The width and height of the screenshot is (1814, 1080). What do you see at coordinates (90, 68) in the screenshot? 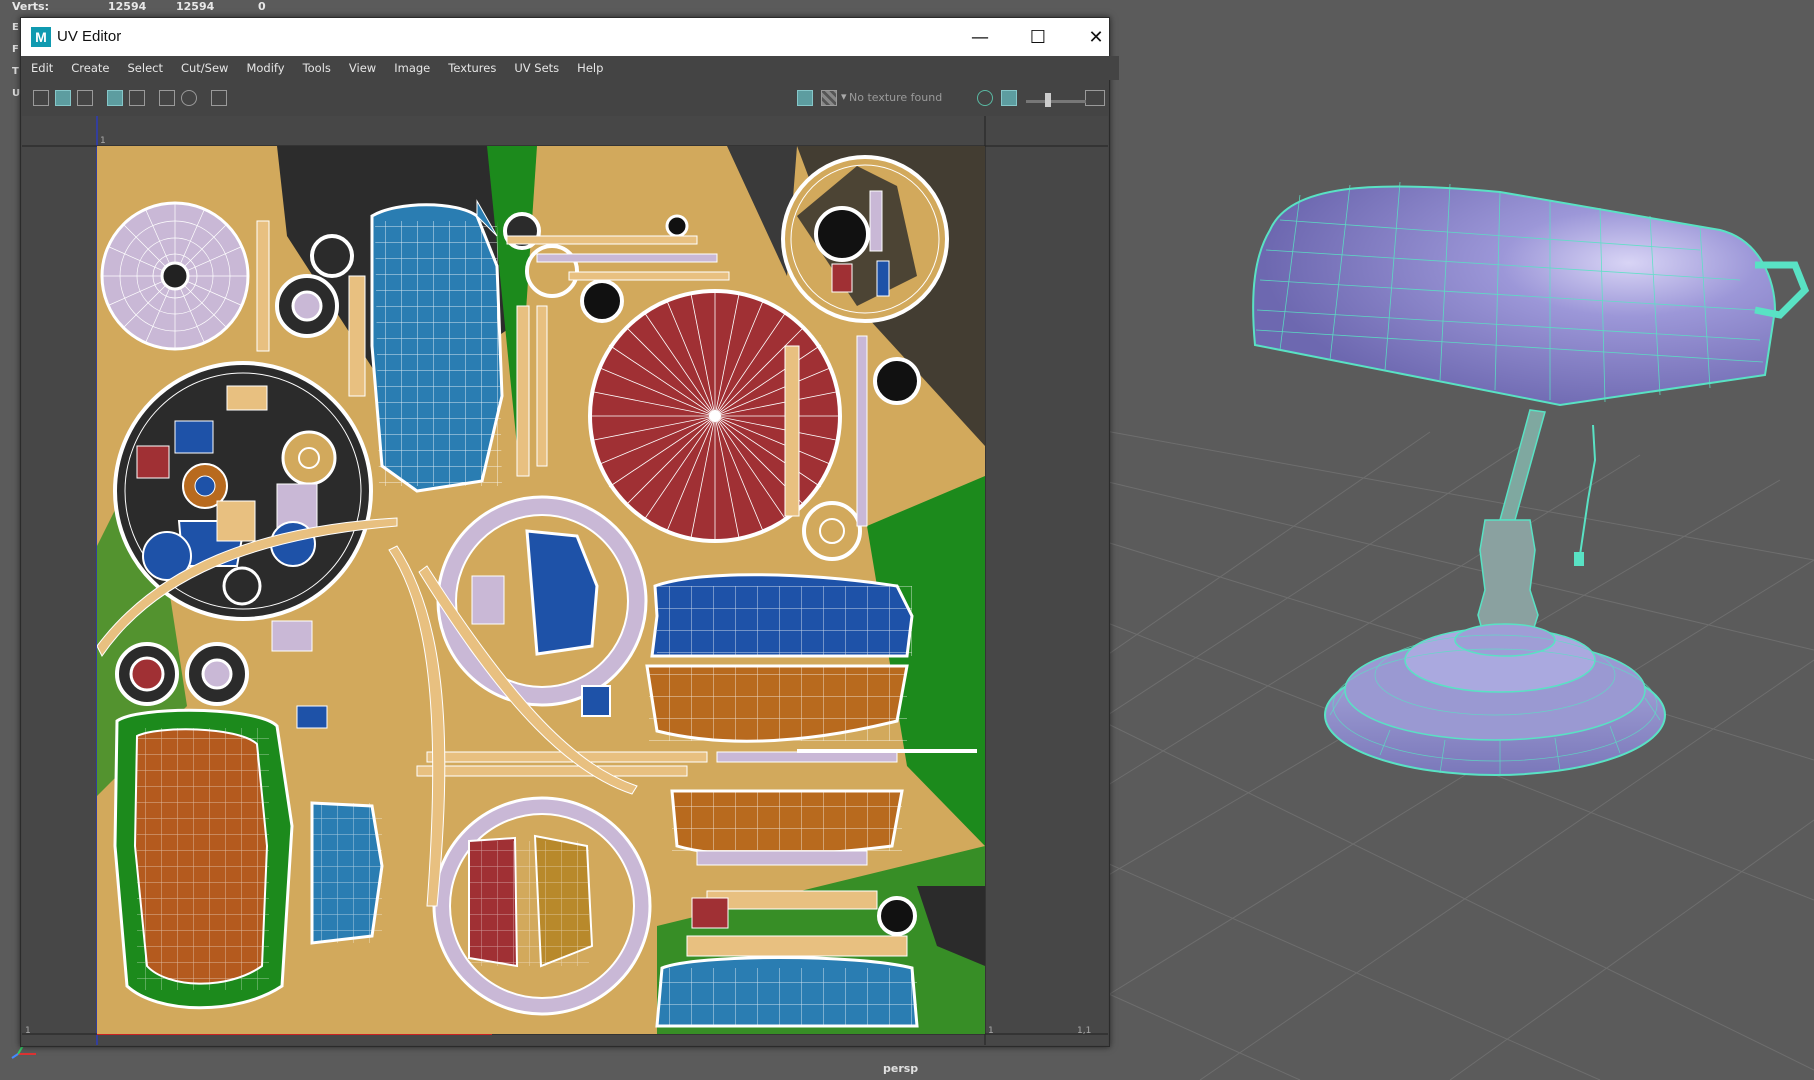
I see `menu-create: Create` at bounding box center [90, 68].